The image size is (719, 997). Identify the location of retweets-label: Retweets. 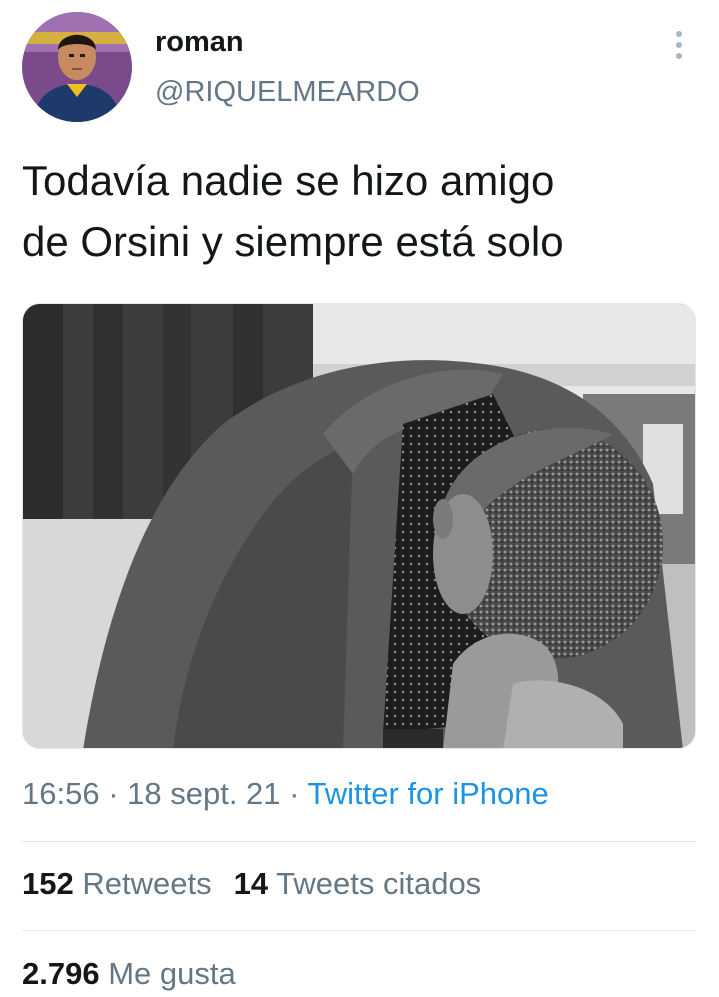
(147, 883).